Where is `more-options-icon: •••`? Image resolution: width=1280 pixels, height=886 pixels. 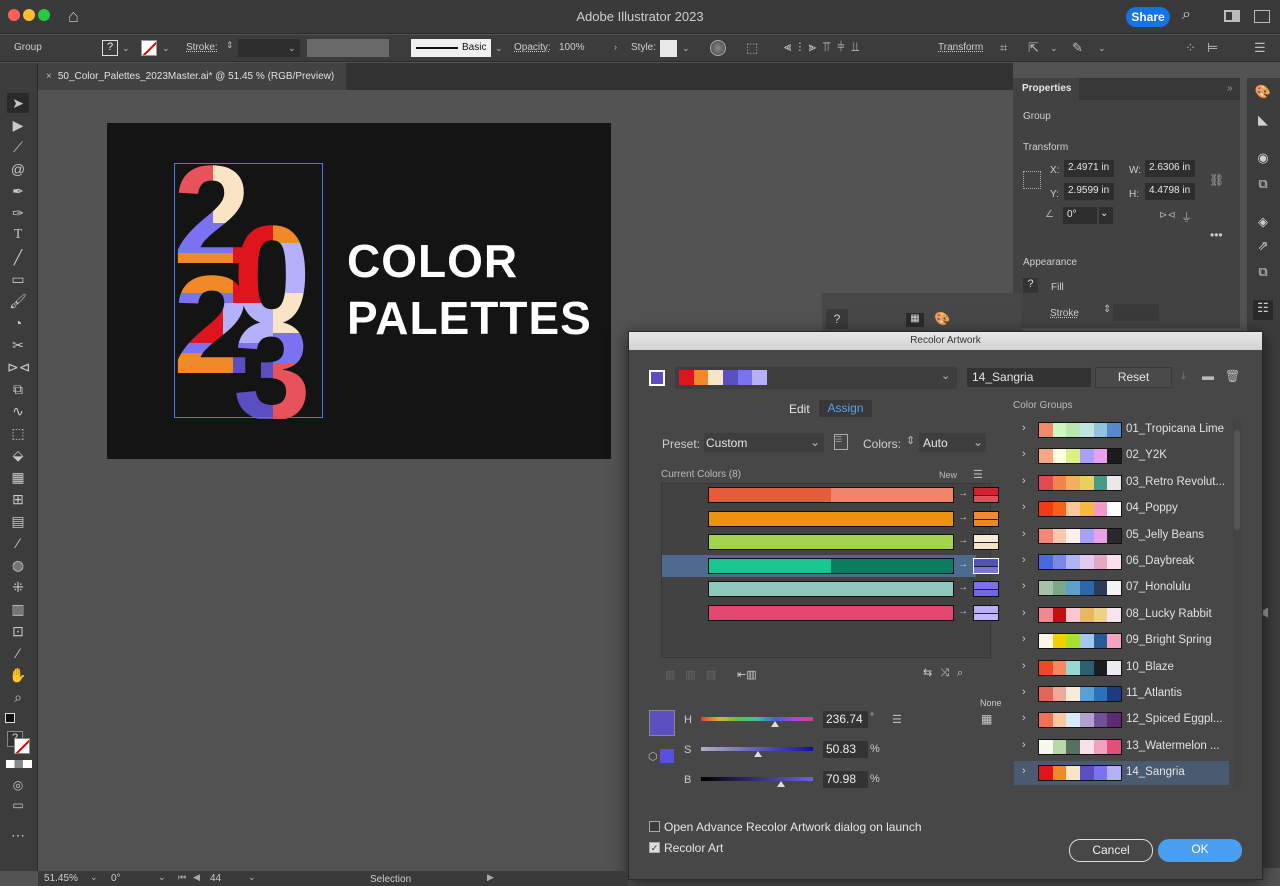
more-options-icon: ••• is located at coordinates (1216, 235).